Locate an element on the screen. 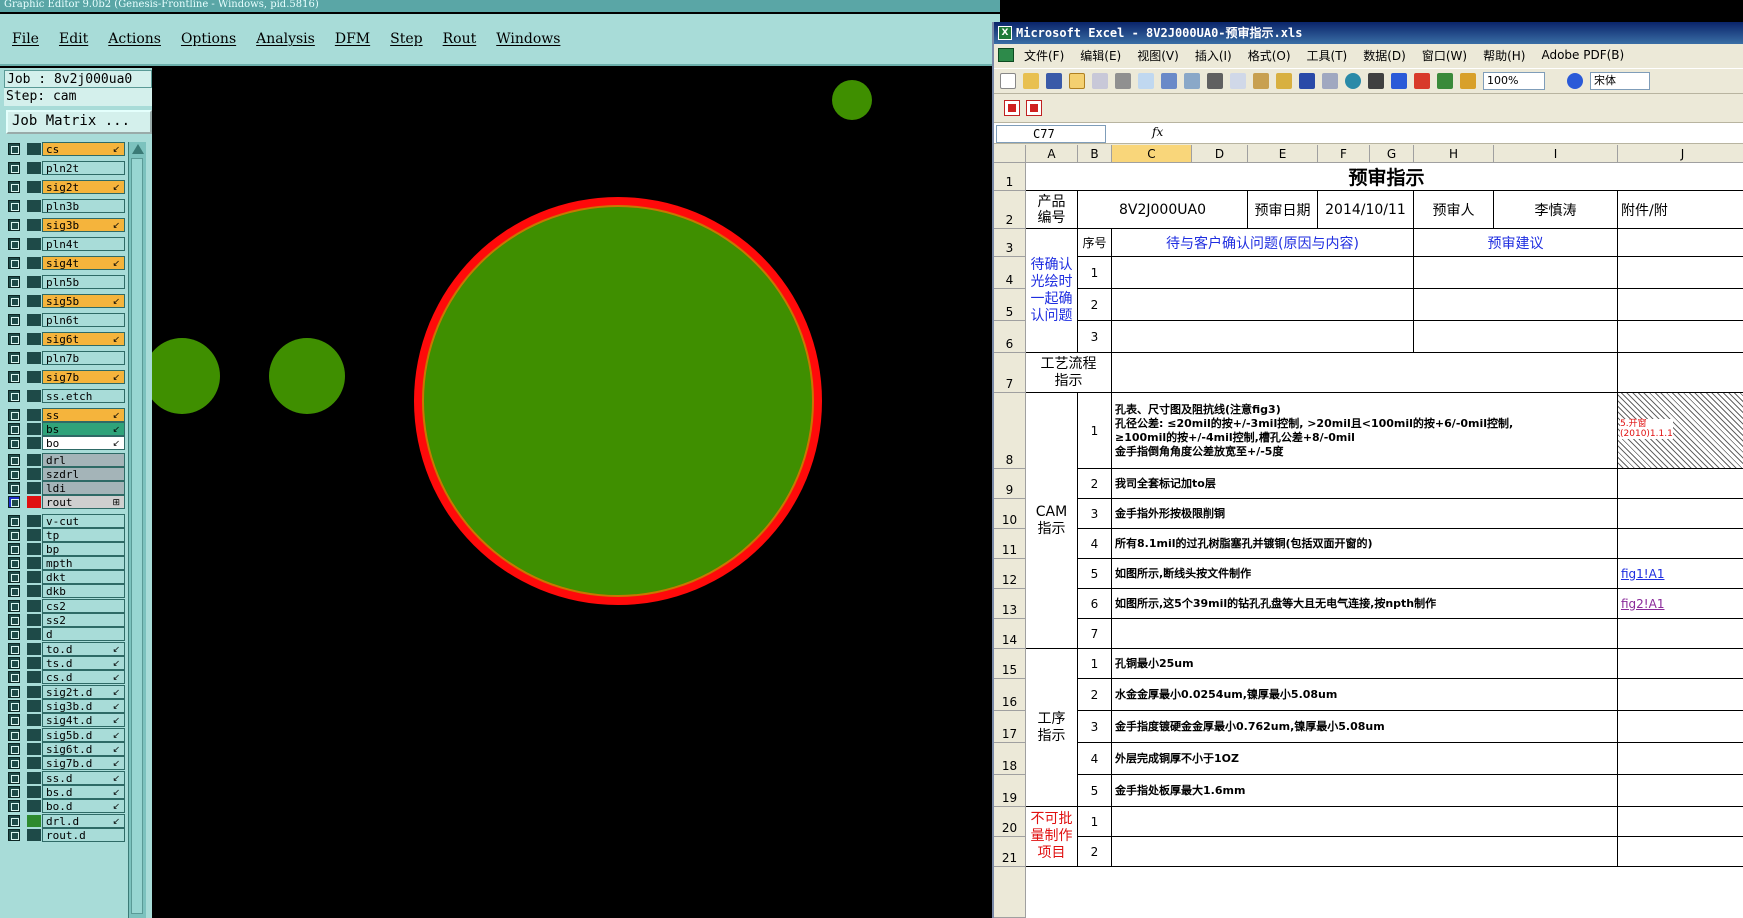 This screenshot has width=1743, height=918. layer-name: sig6t.d ↙ is located at coordinates (83, 749).